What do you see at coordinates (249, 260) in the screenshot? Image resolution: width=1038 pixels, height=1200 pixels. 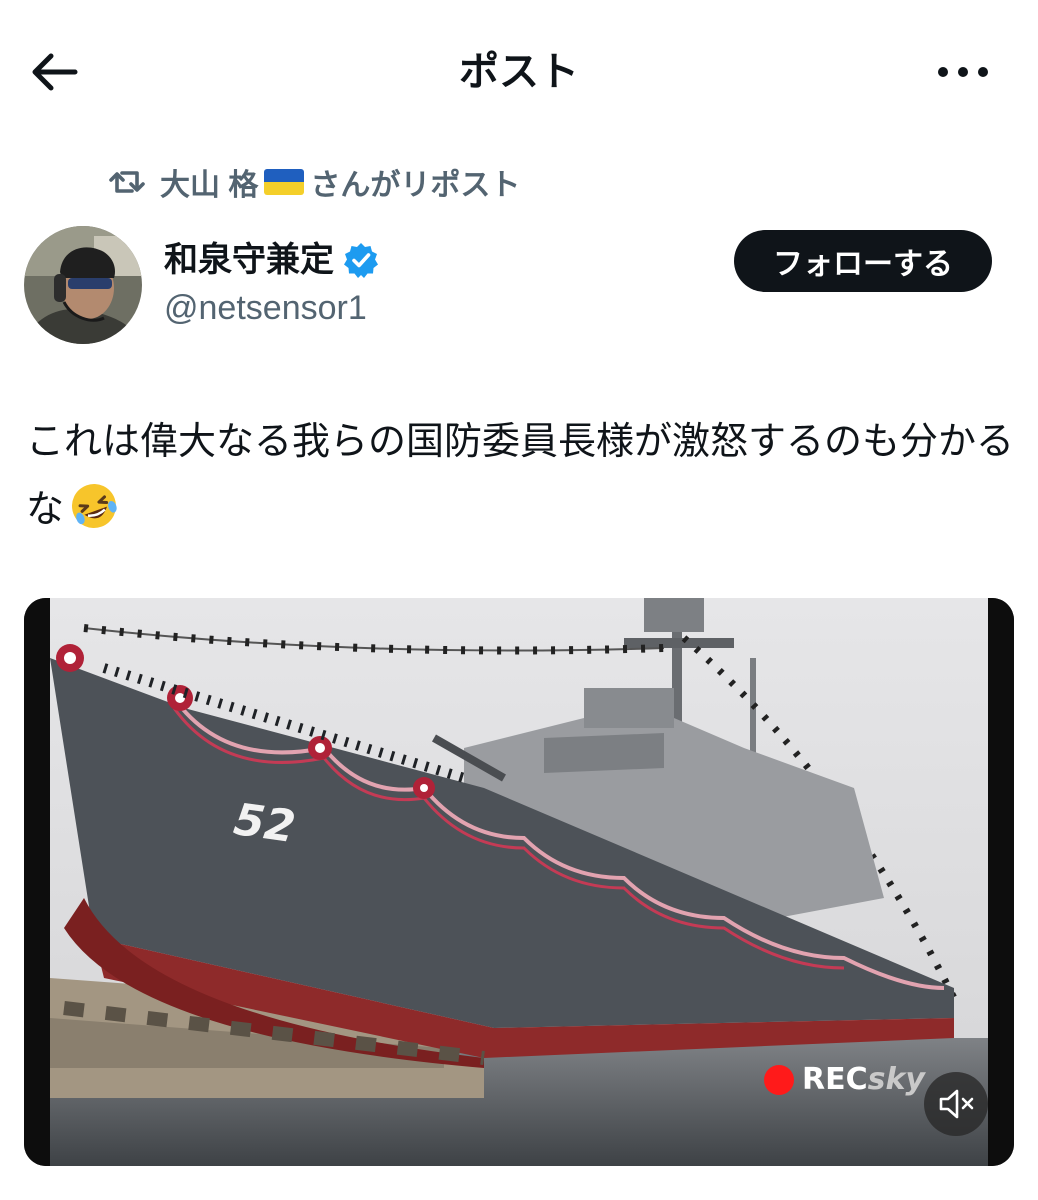 I see `display-name-text: 和泉守兼定` at bounding box center [249, 260].